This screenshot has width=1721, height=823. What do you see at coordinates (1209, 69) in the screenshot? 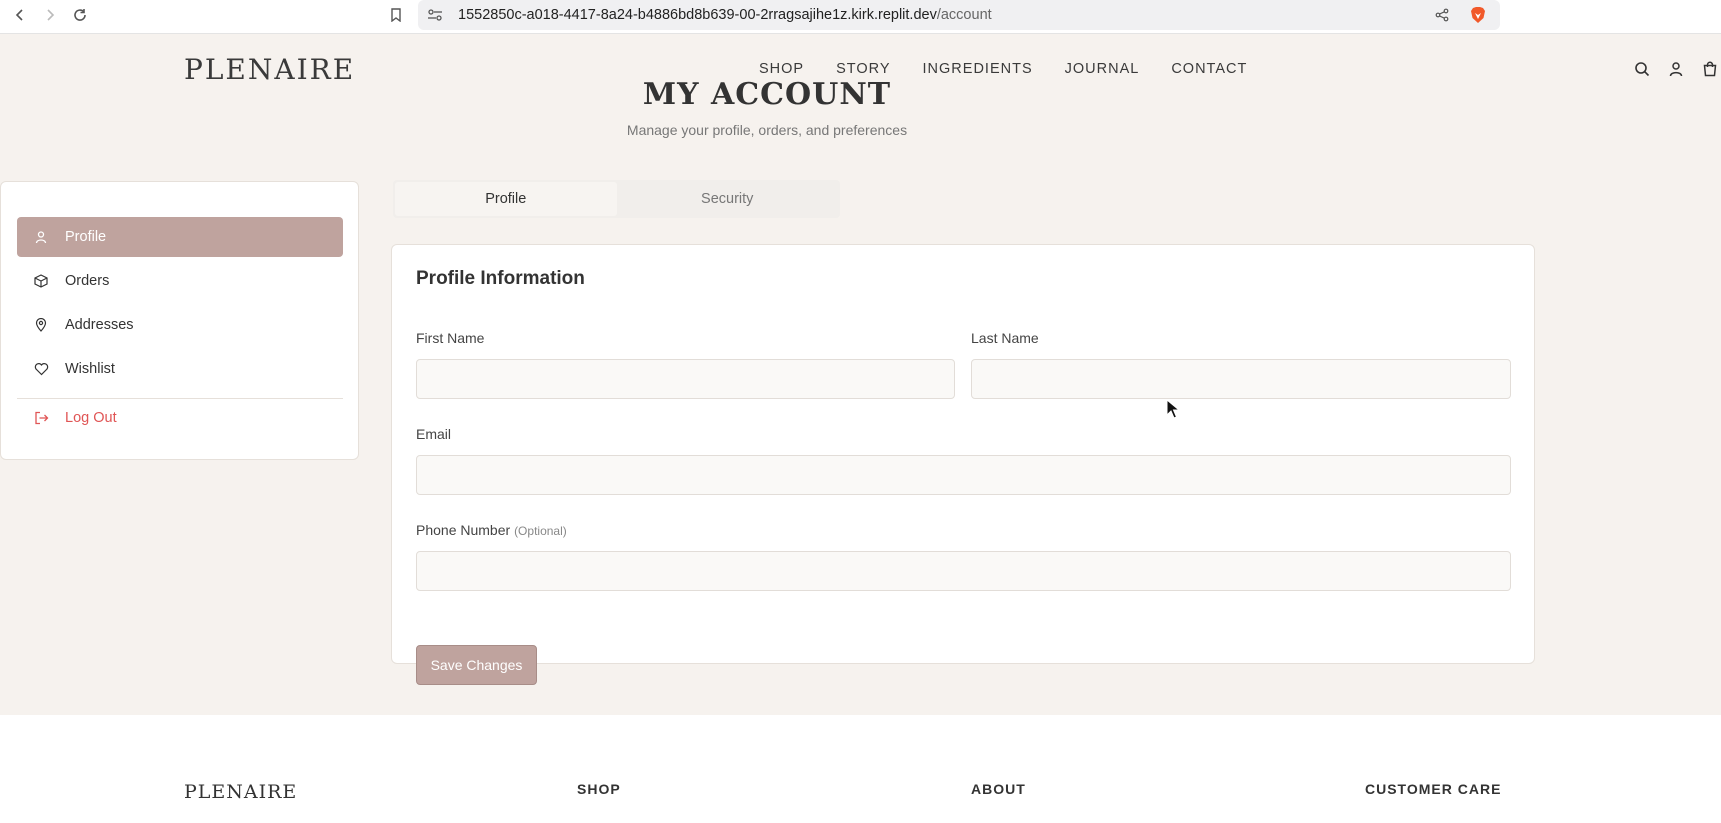
I see `nav-contact: CONTACT` at bounding box center [1209, 69].